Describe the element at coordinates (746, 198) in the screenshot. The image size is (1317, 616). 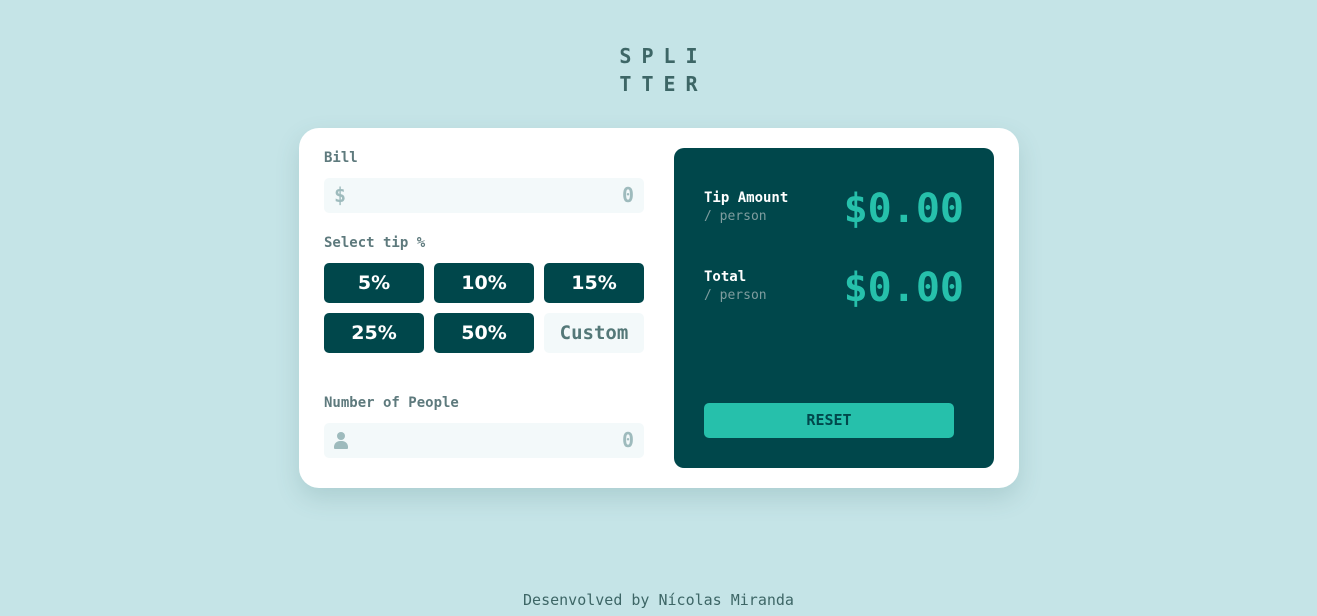
I see `tip-amount-label: Tip Amount` at that location.